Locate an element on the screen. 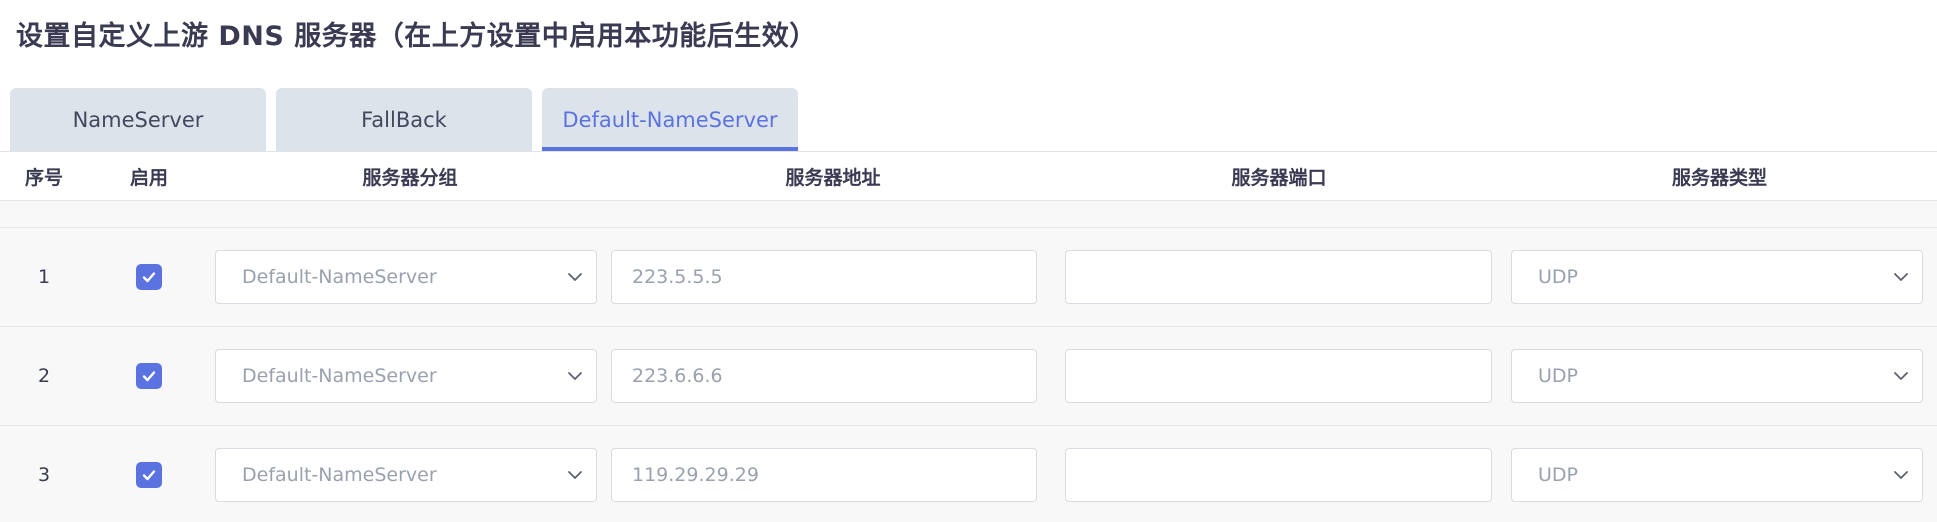 Image resolution: width=1937 pixels, height=522 pixels. server-address-input: 223.5.5.5 is located at coordinates (824, 277).